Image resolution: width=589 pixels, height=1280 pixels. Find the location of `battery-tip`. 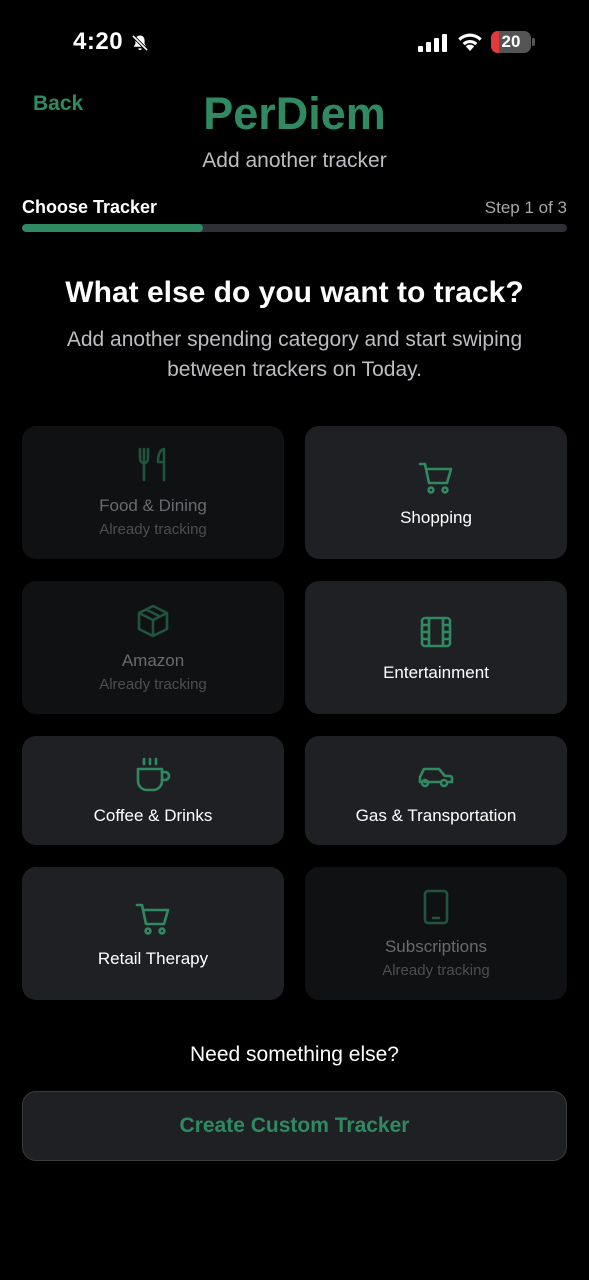

battery-tip is located at coordinates (533, 42).